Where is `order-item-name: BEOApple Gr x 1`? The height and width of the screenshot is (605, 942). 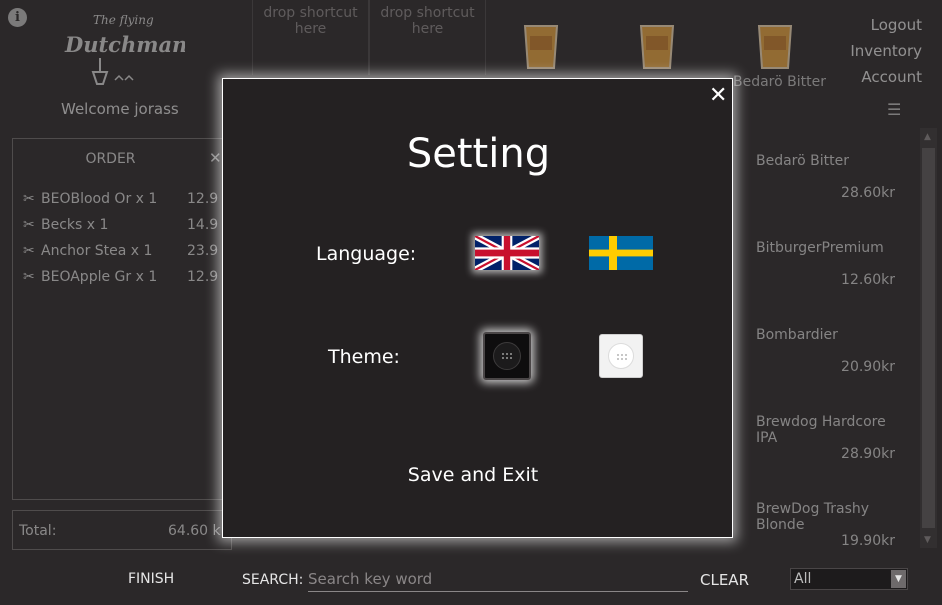 order-item-name: BEOApple Gr x 1 is located at coordinates (99, 277).